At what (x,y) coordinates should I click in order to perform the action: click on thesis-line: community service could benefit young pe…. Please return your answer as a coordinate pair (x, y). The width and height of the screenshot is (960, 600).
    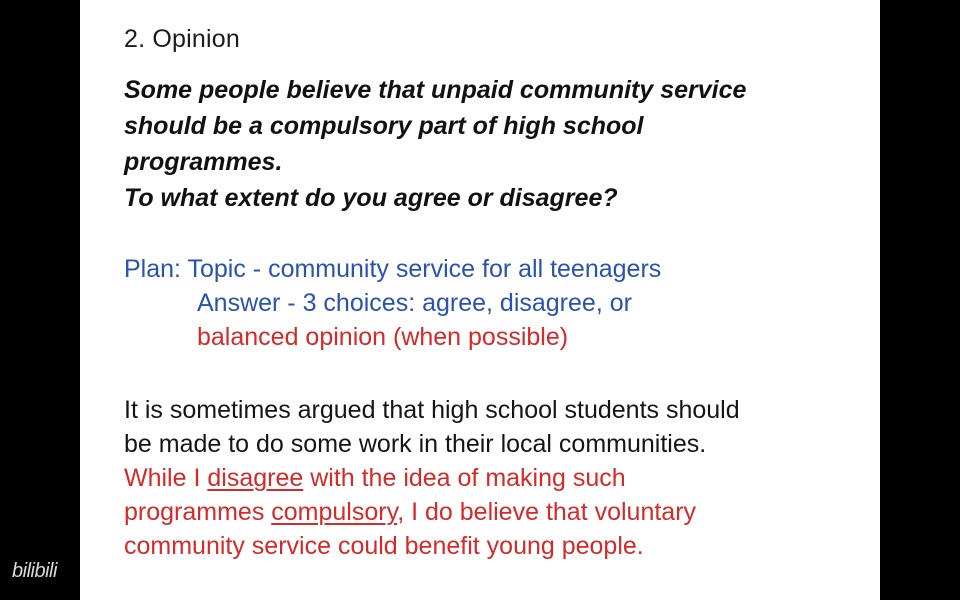
    Looking at the image, I should click on (384, 546).